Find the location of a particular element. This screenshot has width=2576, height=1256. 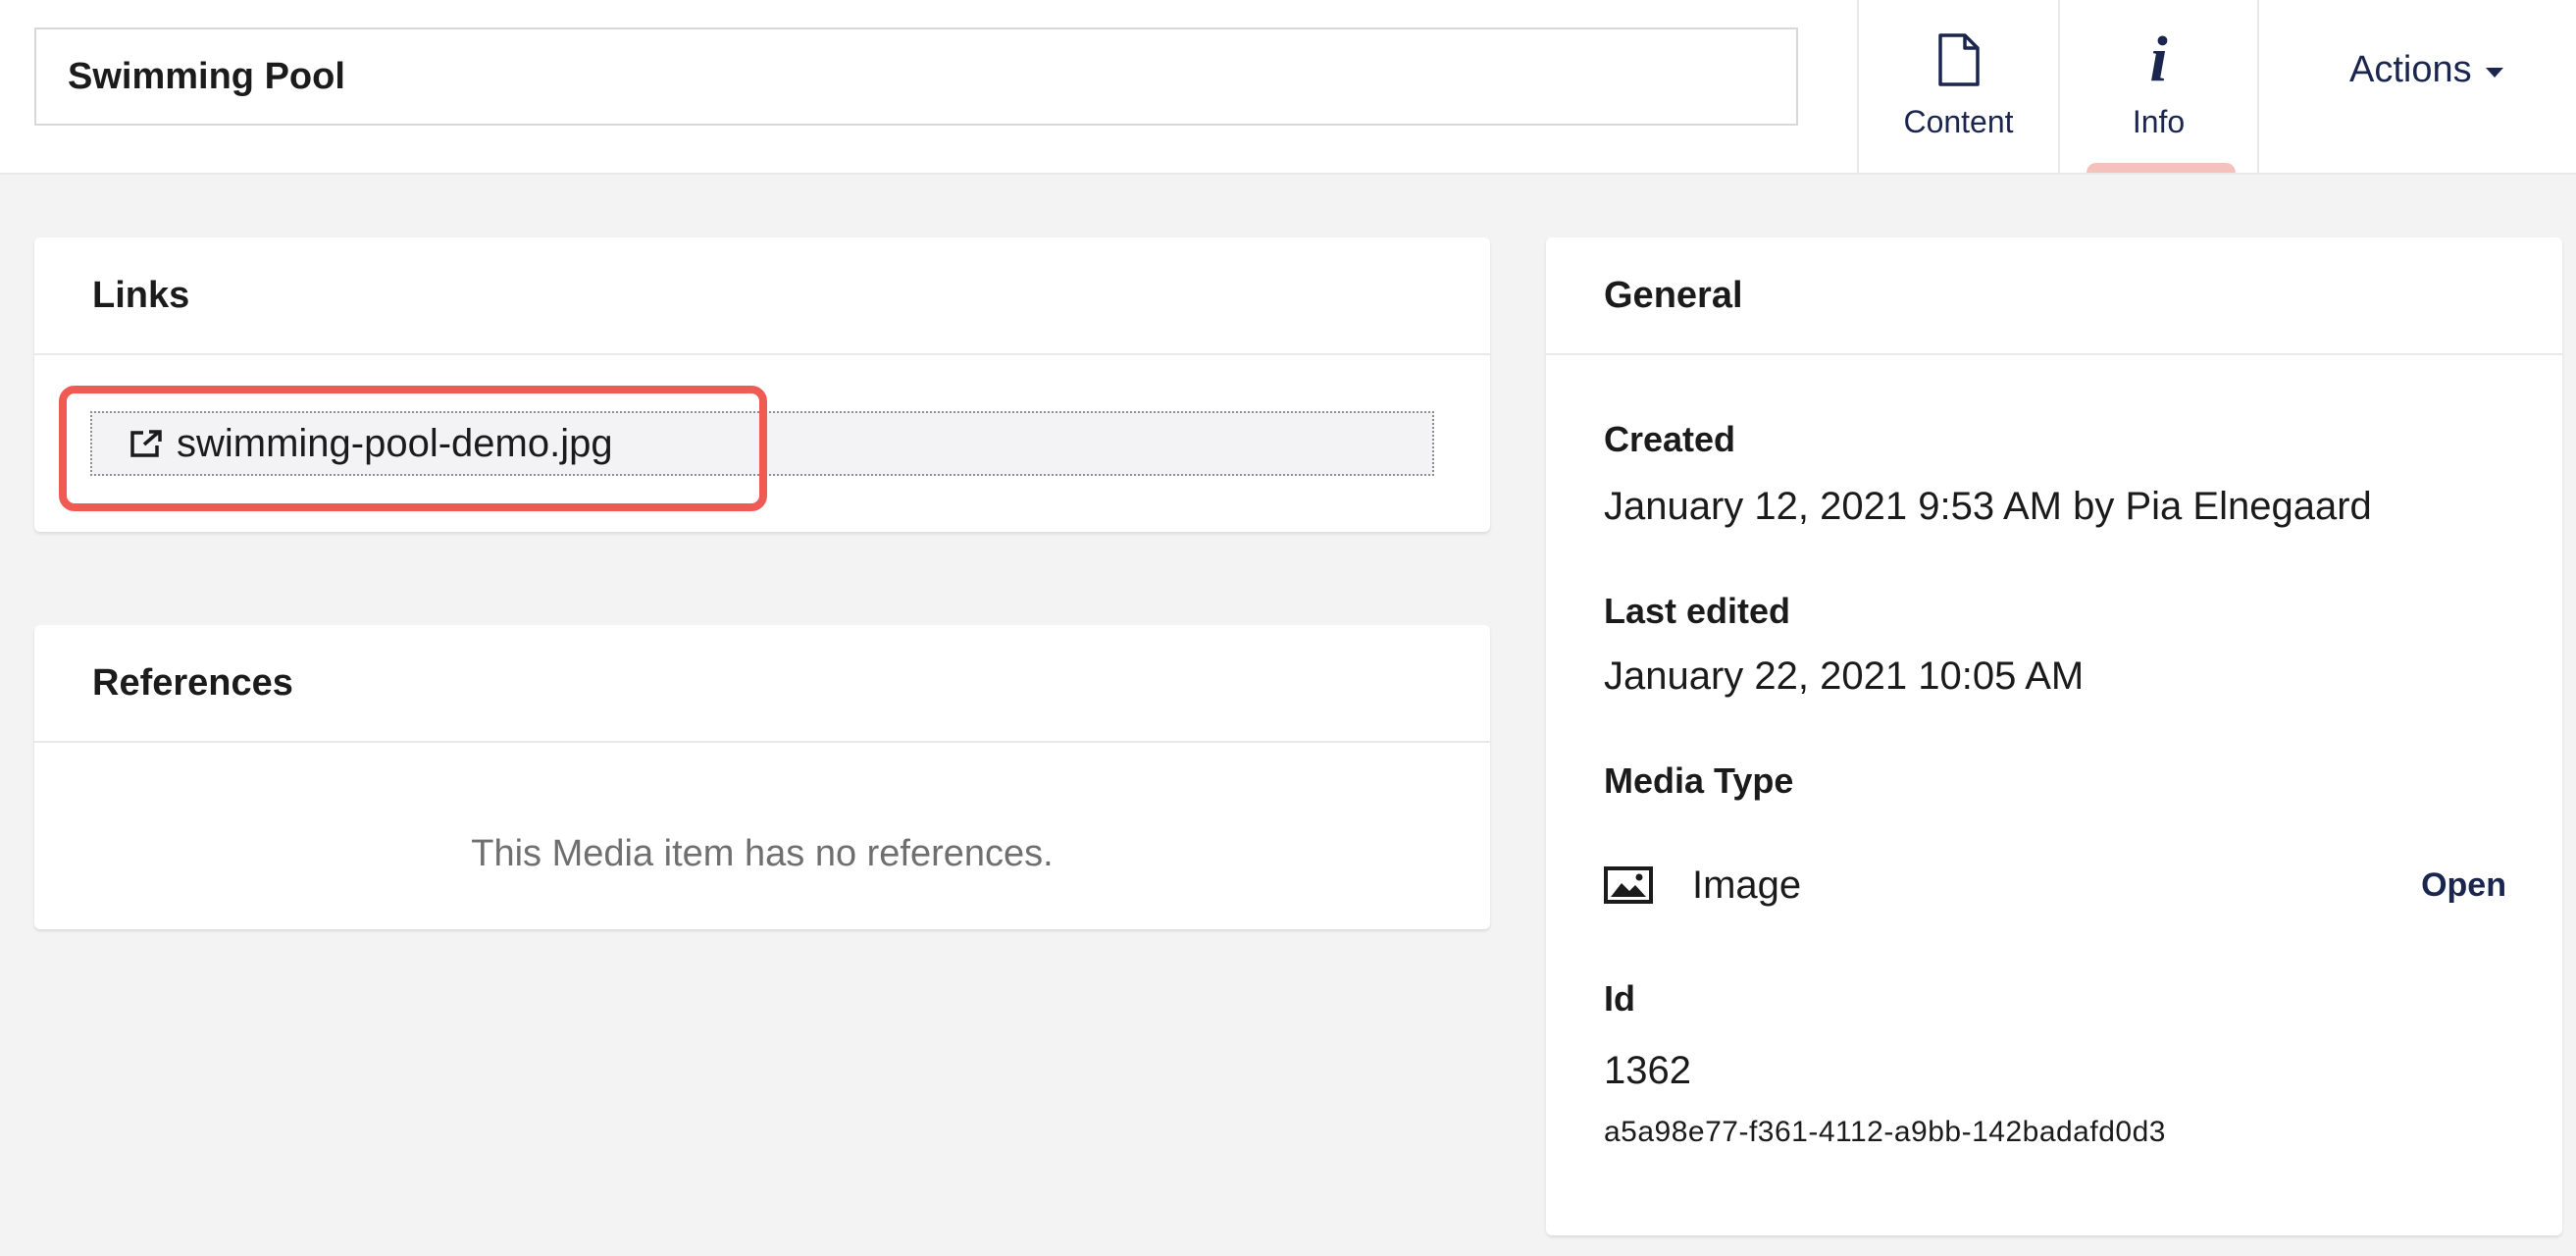

image-icon is located at coordinates (1628, 885).